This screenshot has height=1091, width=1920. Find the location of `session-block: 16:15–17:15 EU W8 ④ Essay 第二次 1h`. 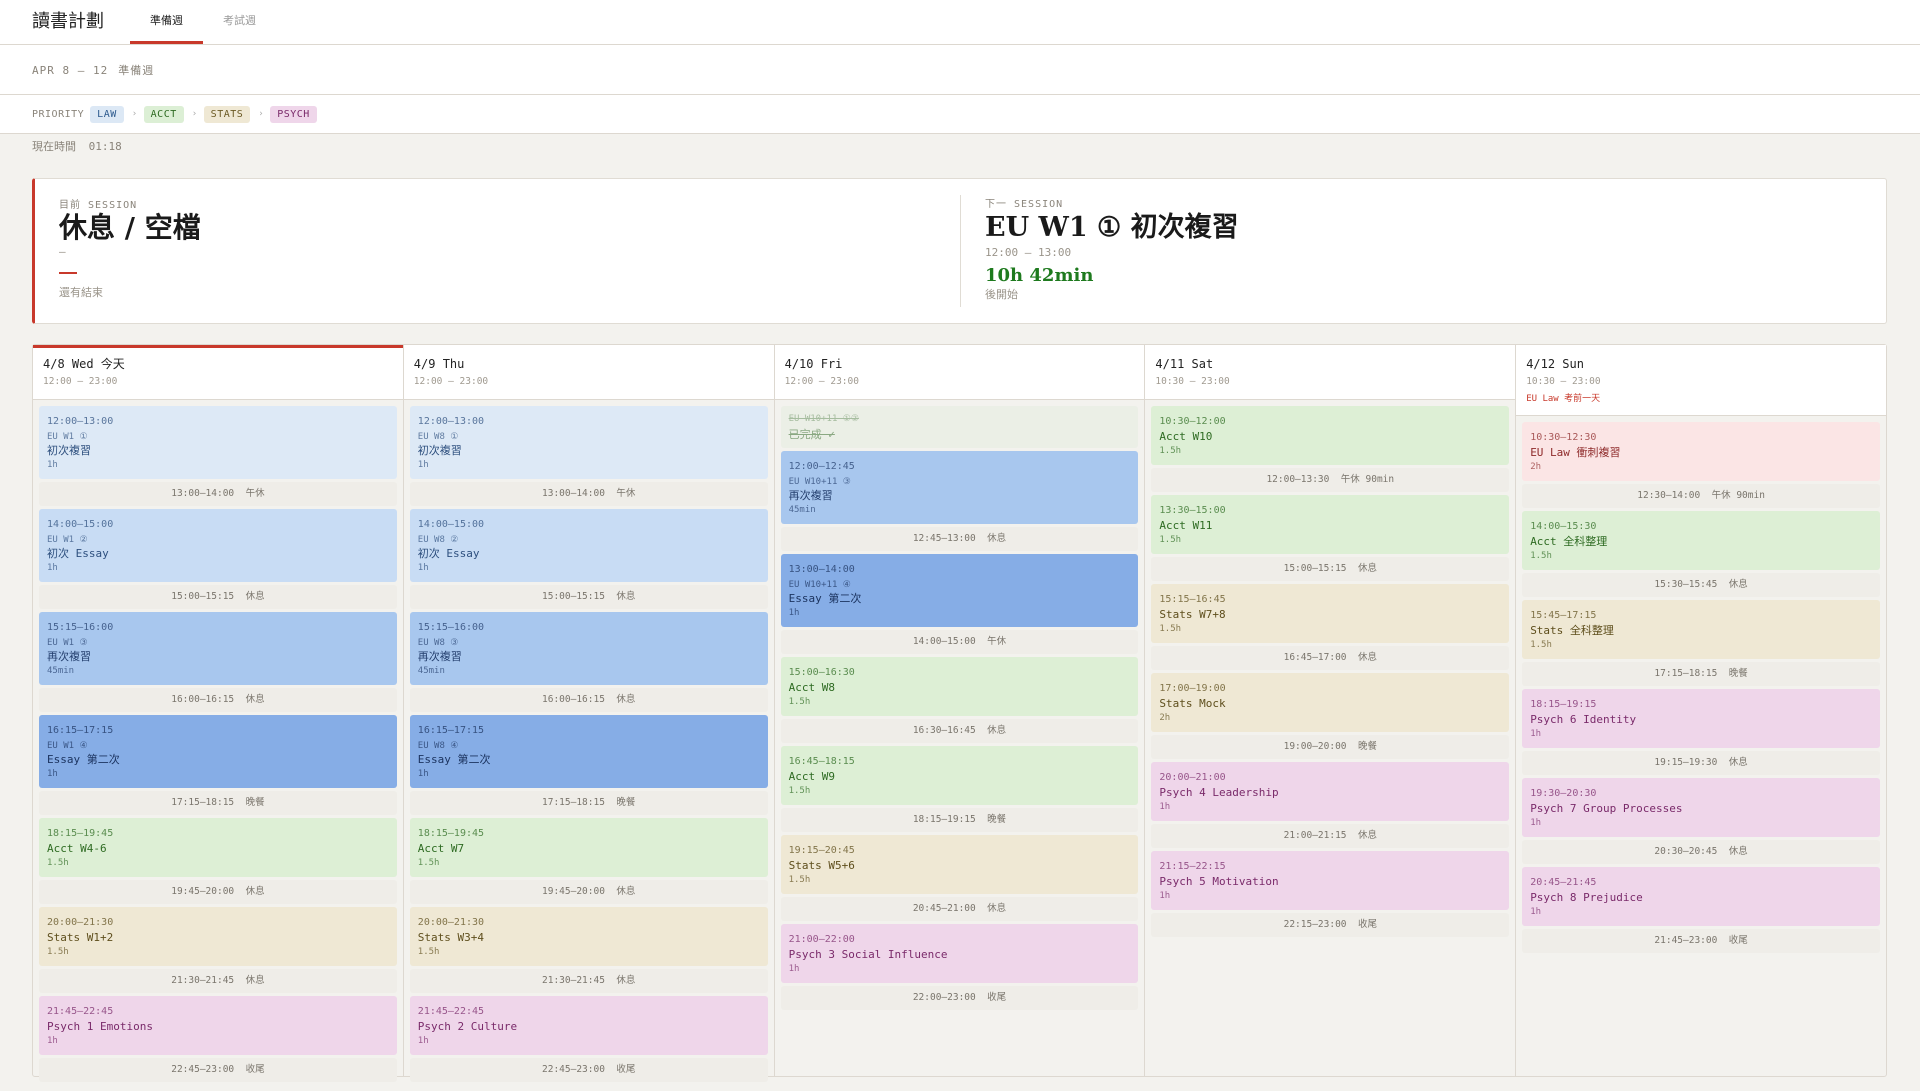

session-block: 16:15–17:15 EU W8 ④ Essay 第二次 1h is located at coordinates (588, 751).